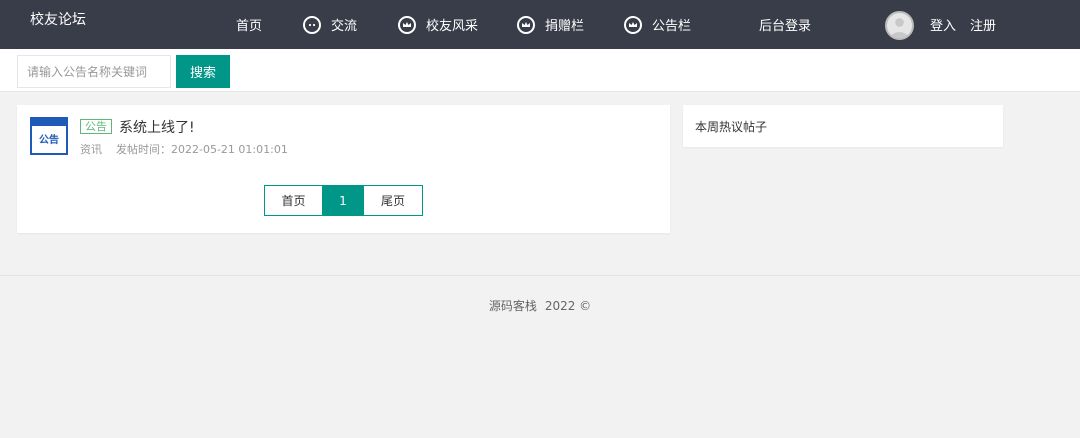 This screenshot has width=1080, height=438. What do you see at coordinates (568, 306) in the screenshot?
I see `footer-copyright: 2022 ©` at bounding box center [568, 306].